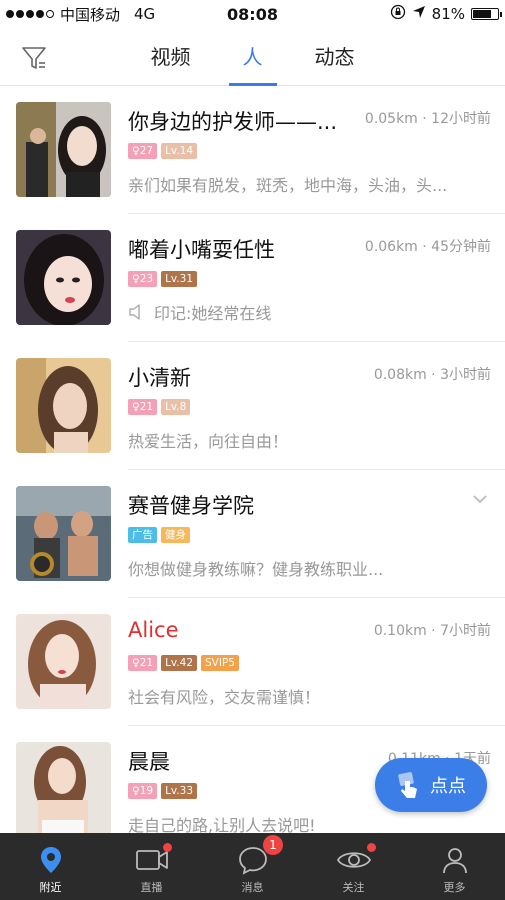 Image resolution: width=505 pixels, height=900 pixels. Describe the element at coordinates (454, 887) in the screenshot. I see `tab-label: 更多` at that location.